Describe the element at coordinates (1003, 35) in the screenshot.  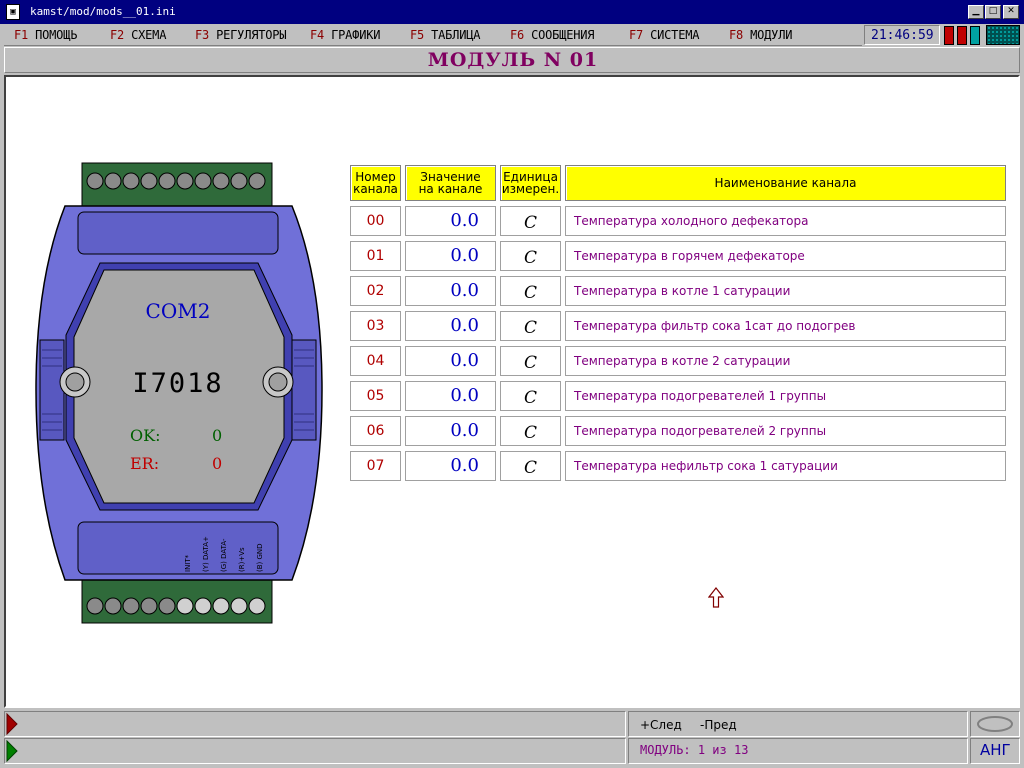
I see `grid-indicator-icon` at that location.